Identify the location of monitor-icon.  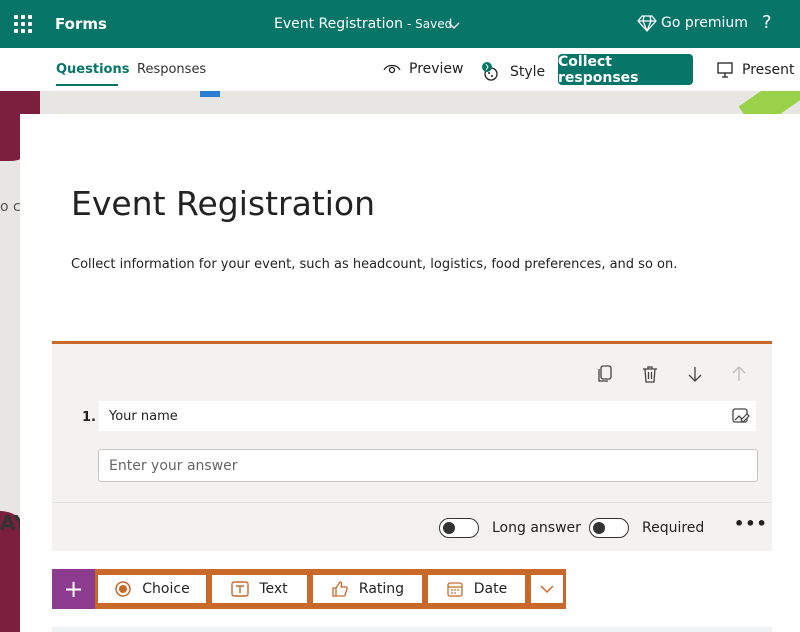
(725, 70).